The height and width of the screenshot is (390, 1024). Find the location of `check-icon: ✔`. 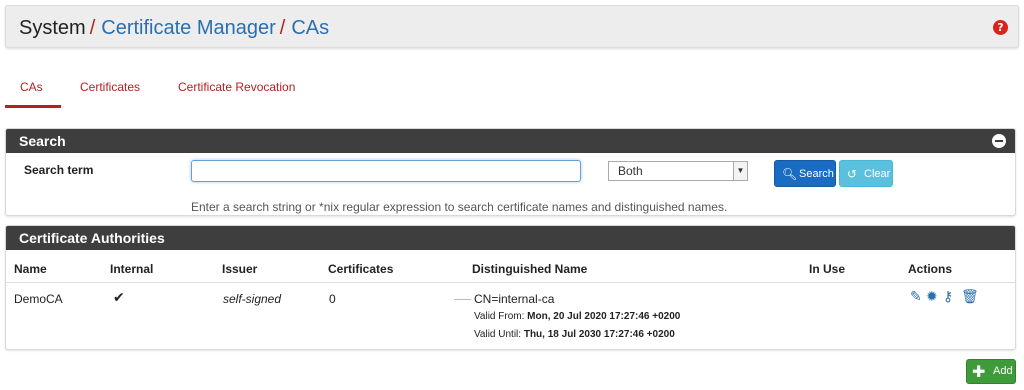

check-icon: ✔ is located at coordinates (119, 298).